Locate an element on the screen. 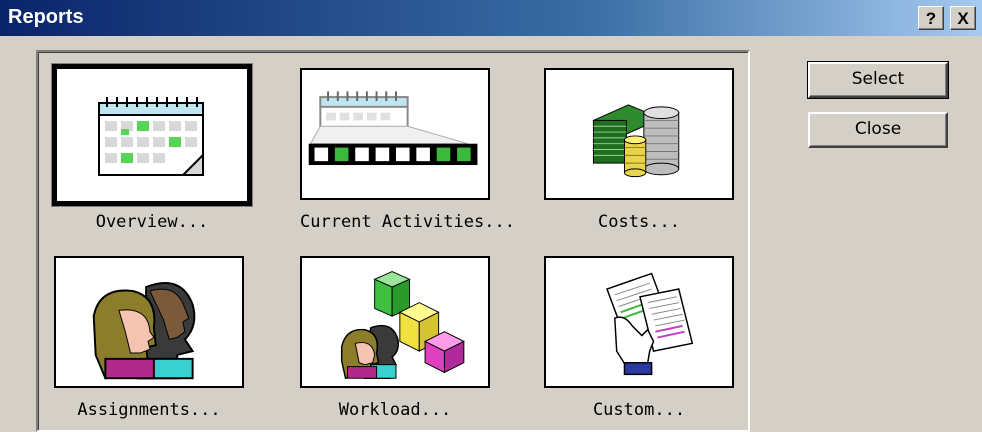  costs-report-tile is located at coordinates (639, 134).